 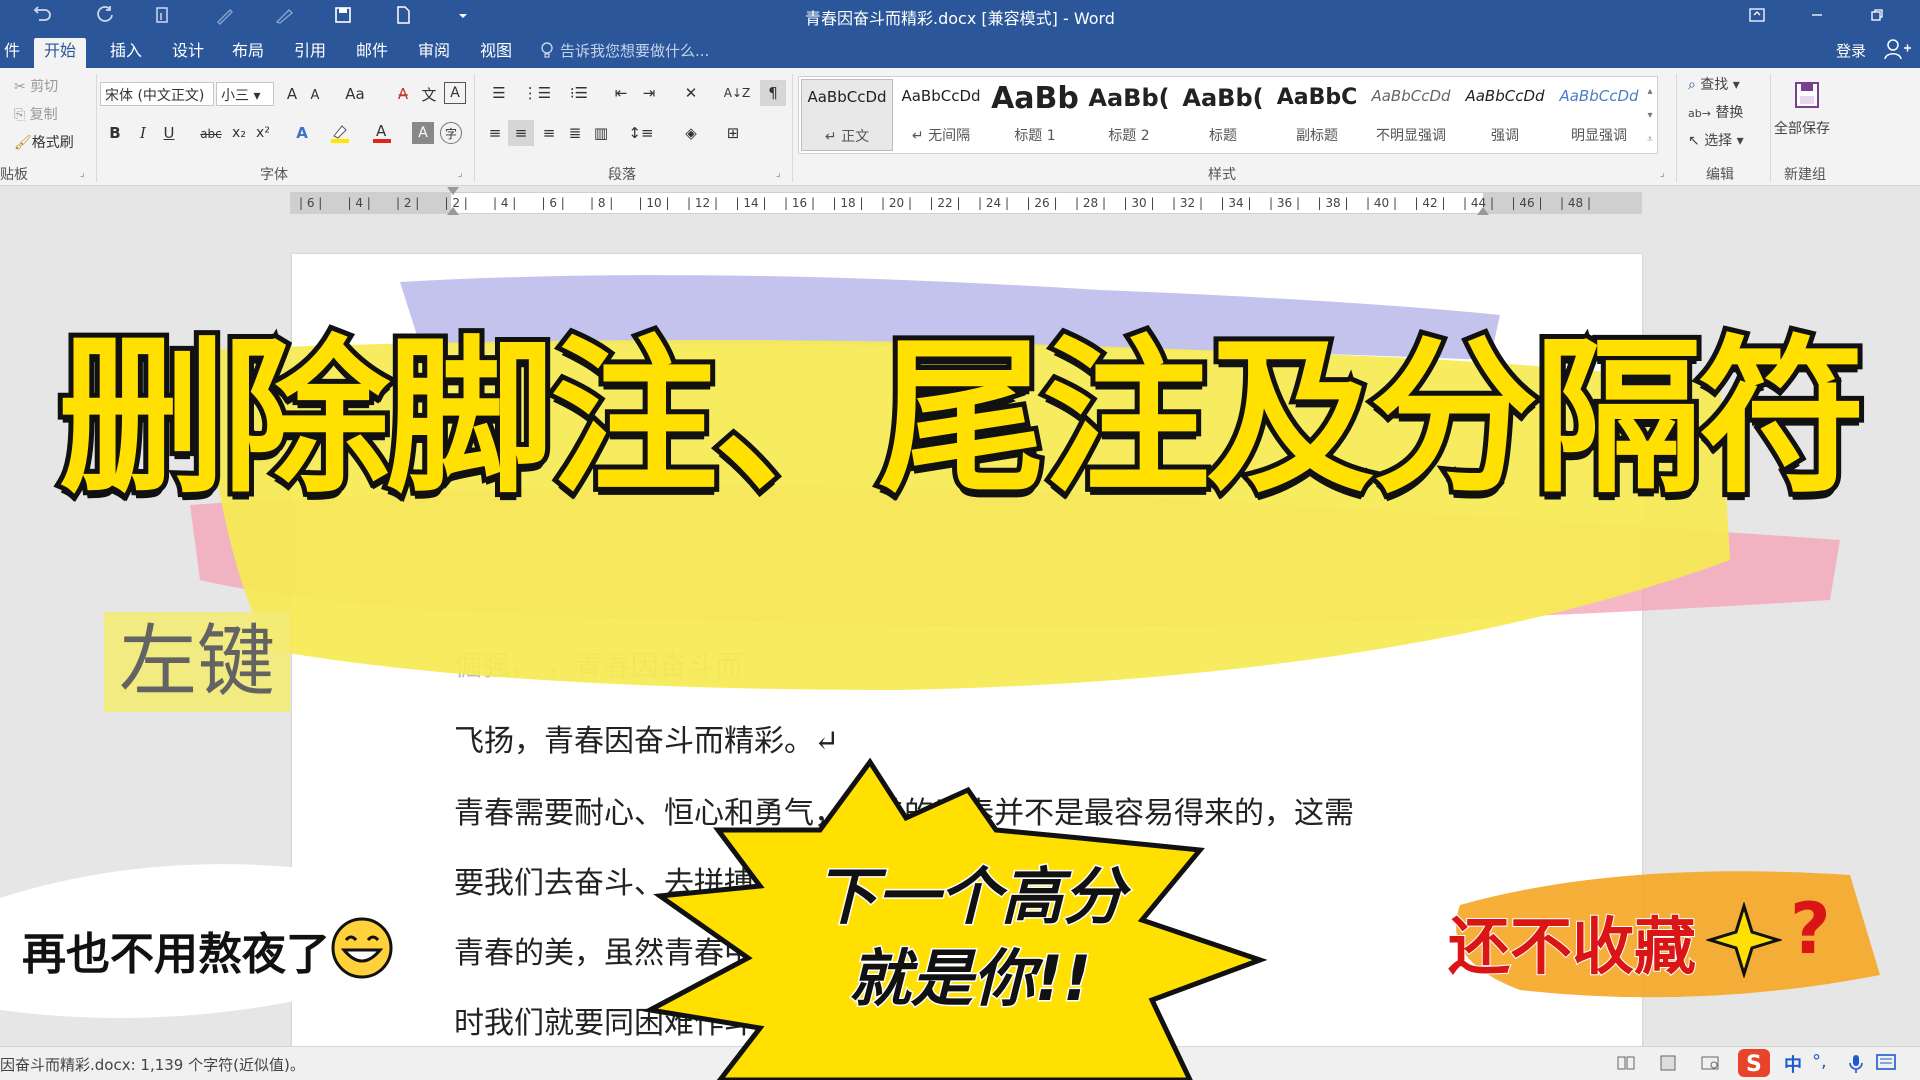 What do you see at coordinates (1668, 1065) in the screenshot?
I see `print-layout-icon` at bounding box center [1668, 1065].